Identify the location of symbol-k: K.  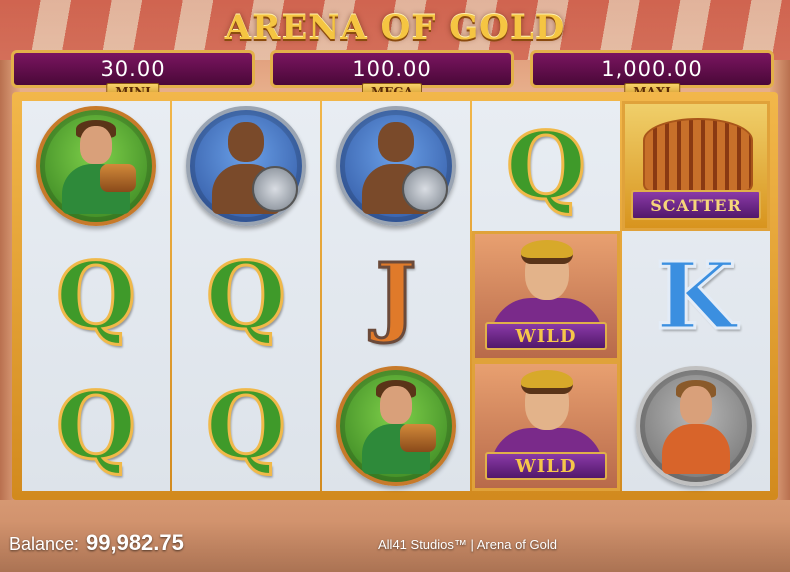
(696, 296).